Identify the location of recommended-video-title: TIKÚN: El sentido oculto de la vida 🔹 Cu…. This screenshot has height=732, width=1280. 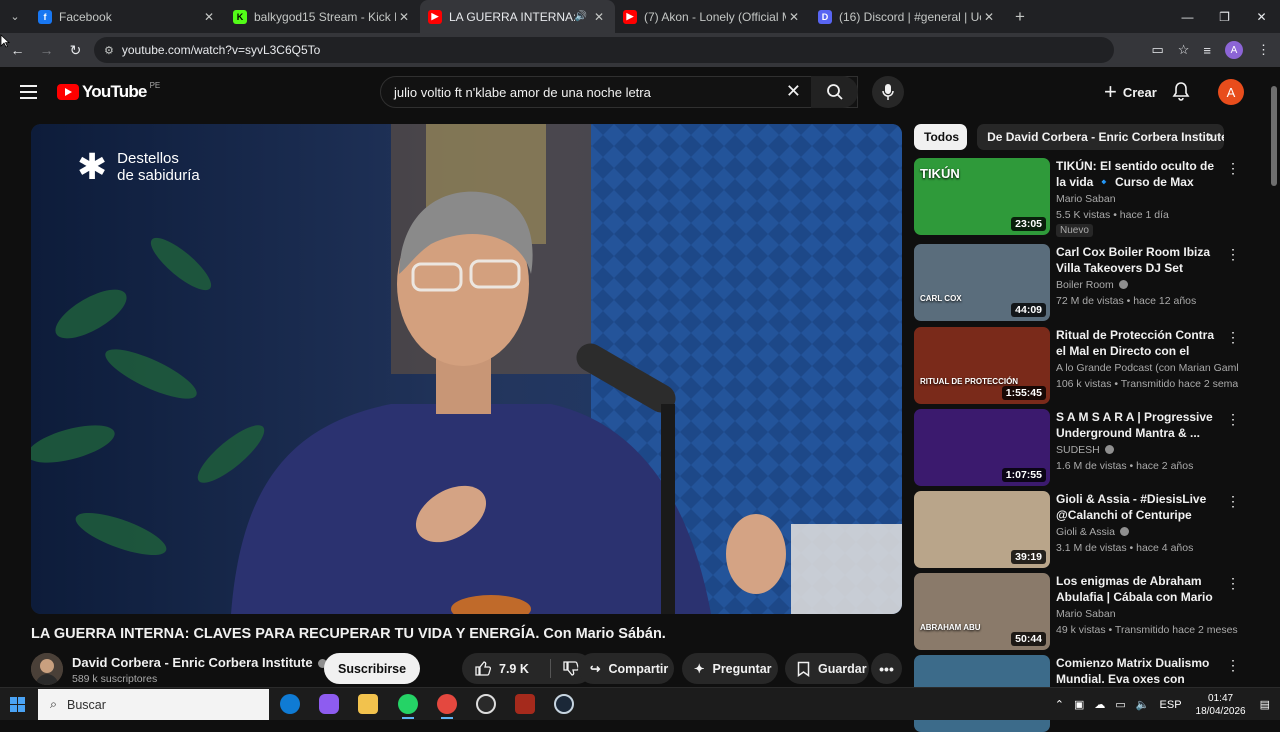
(1138, 174).